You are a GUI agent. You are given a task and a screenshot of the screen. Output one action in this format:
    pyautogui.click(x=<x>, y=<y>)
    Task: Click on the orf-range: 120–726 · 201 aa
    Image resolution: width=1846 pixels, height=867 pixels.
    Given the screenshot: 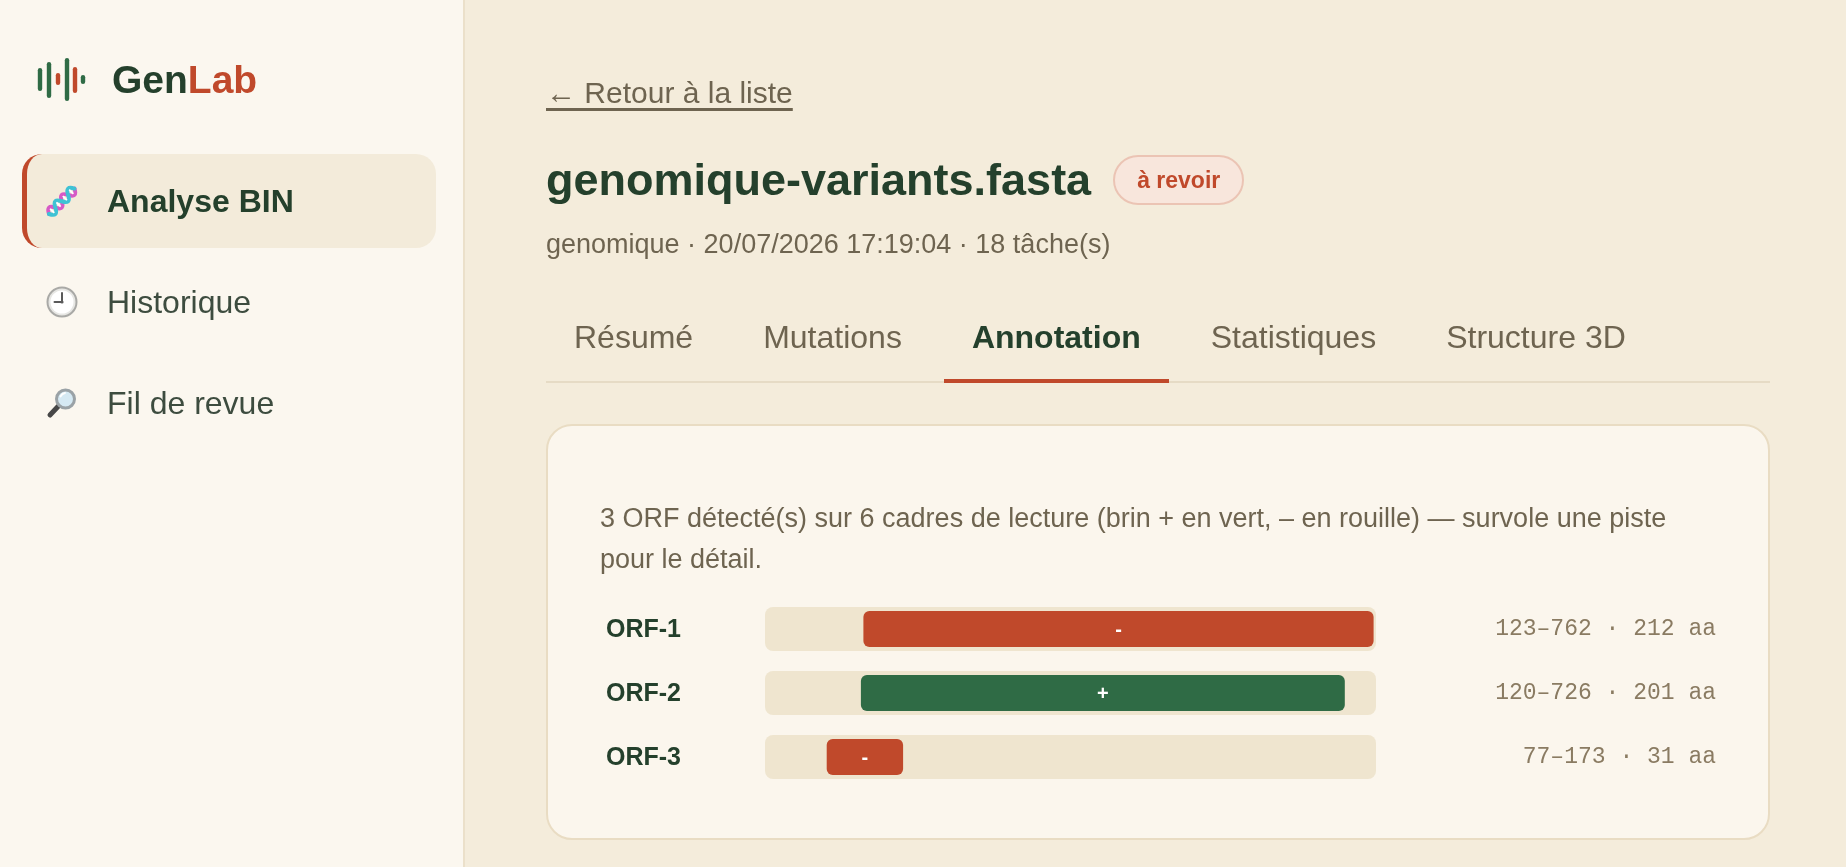 What is the action you would take?
    pyautogui.click(x=1605, y=693)
    